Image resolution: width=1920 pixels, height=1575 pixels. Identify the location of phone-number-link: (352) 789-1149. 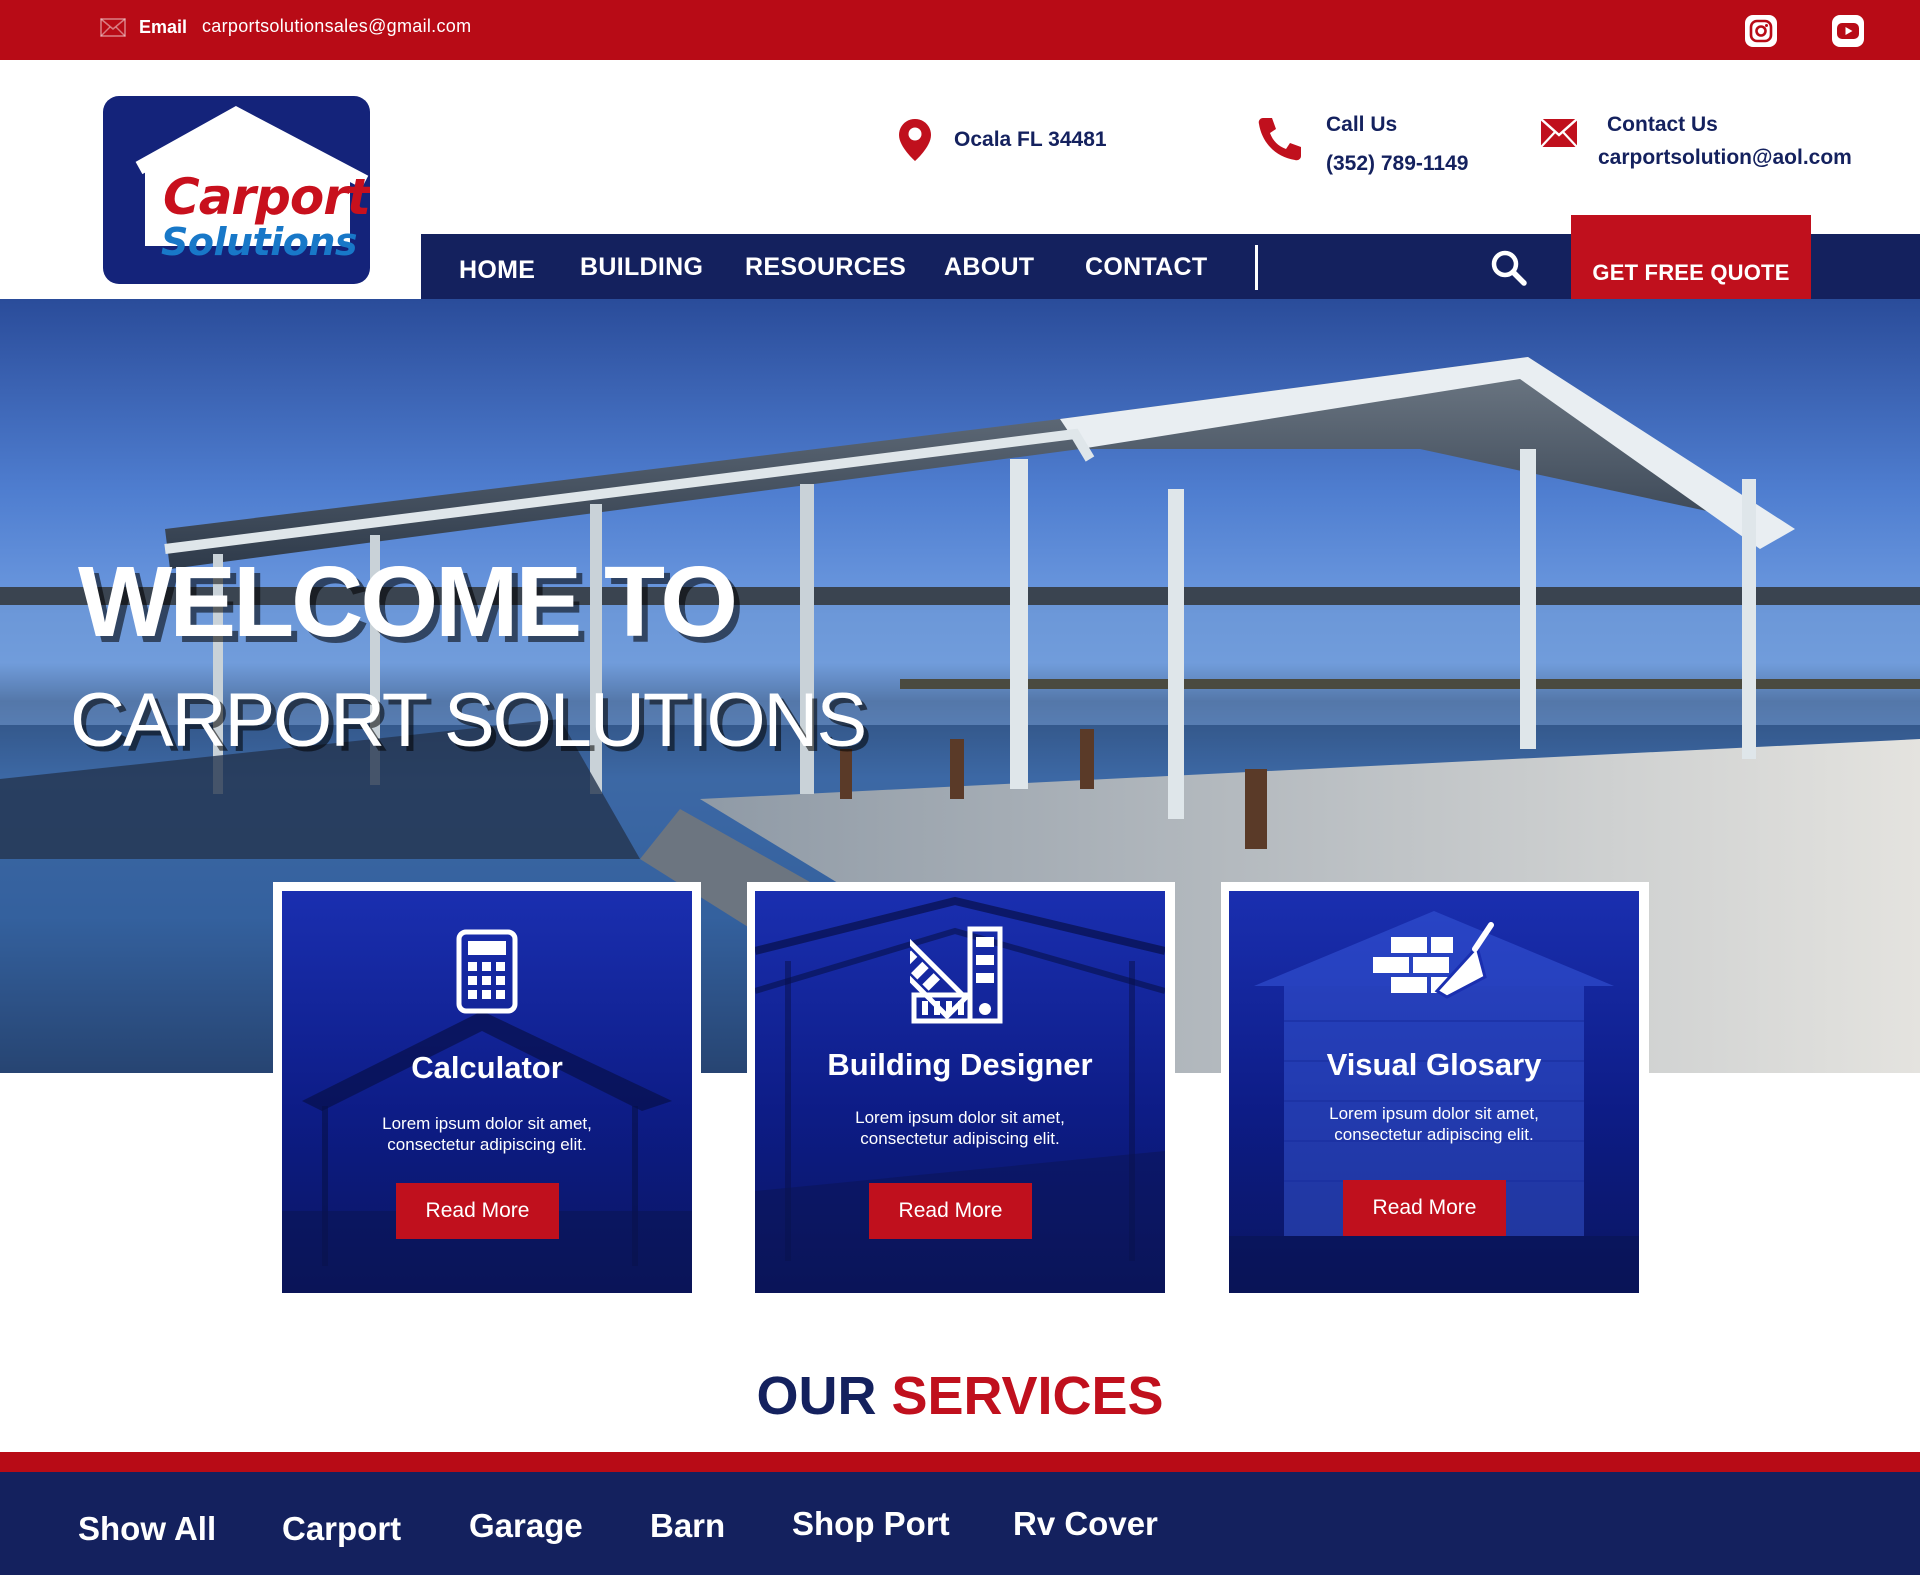
(1397, 164).